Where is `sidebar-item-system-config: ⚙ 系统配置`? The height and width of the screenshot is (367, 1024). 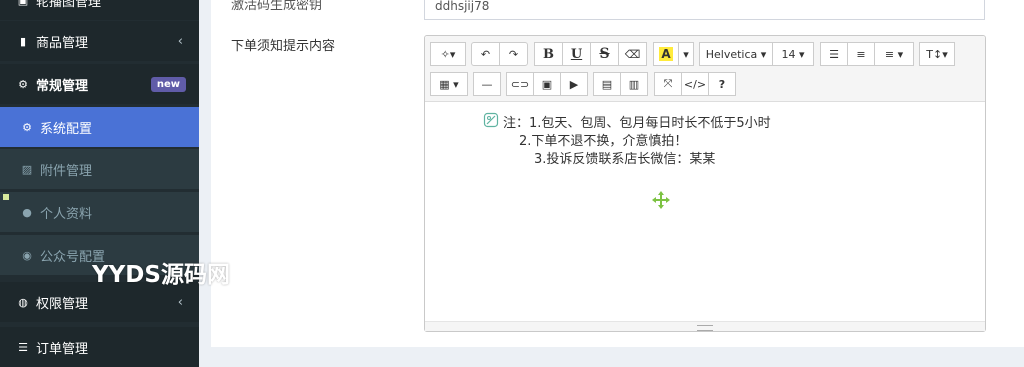 sidebar-item-system-config: ⚙ 系统配置 is located at coordinates (99, 127).